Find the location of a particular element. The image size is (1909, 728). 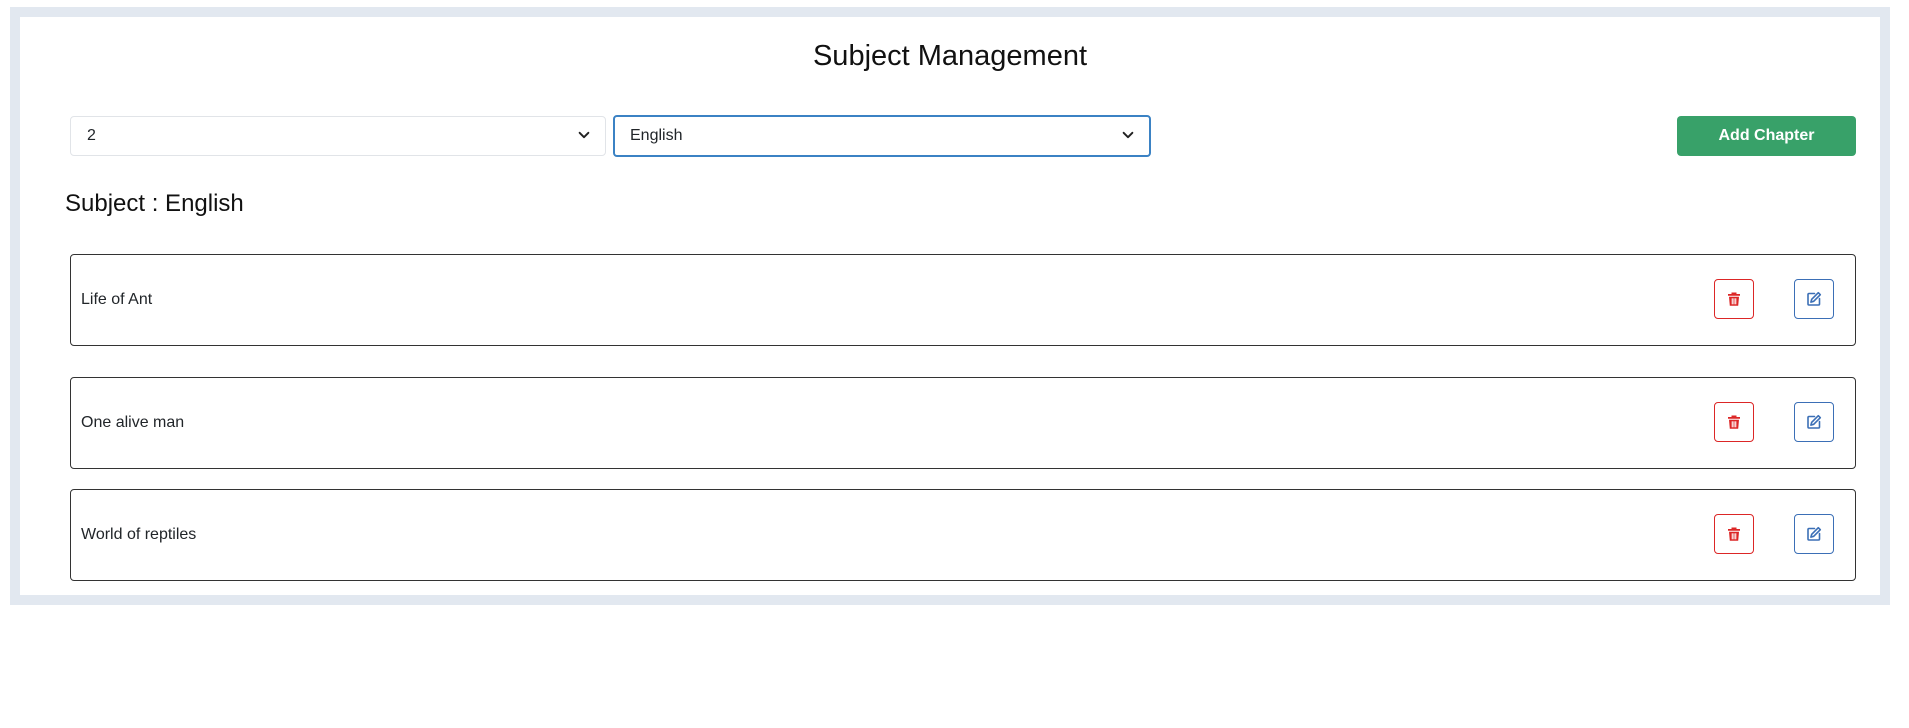

chapter-name: World of reptiles is located at coordinates (139, 534).